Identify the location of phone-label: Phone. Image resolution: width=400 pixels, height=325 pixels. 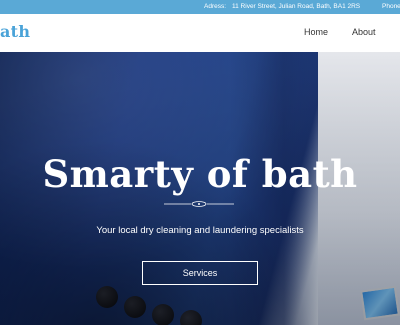
(391, 6).